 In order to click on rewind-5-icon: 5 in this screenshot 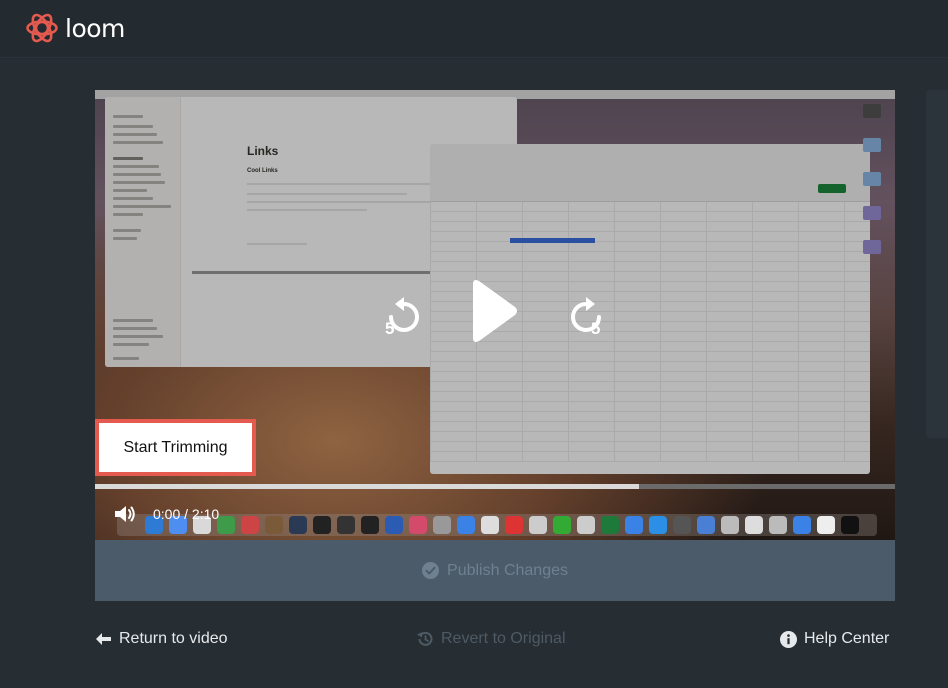, I will do `click(402, 317)`.